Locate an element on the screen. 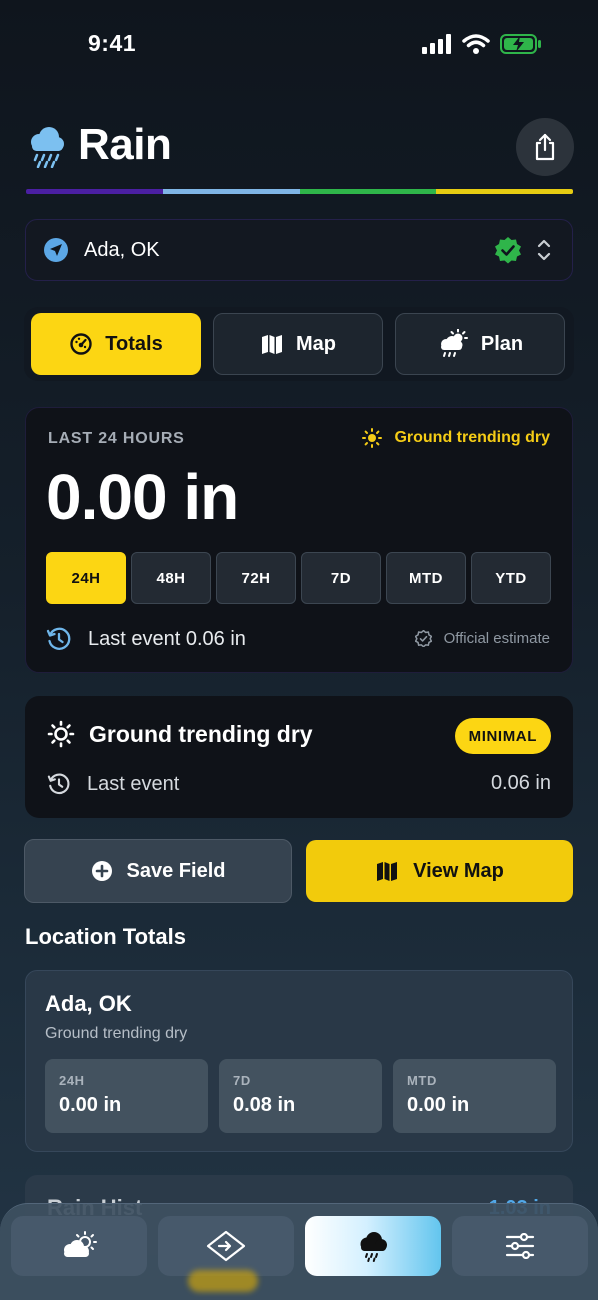  range-48h-button: 48H is located at coordinates (171, 578).